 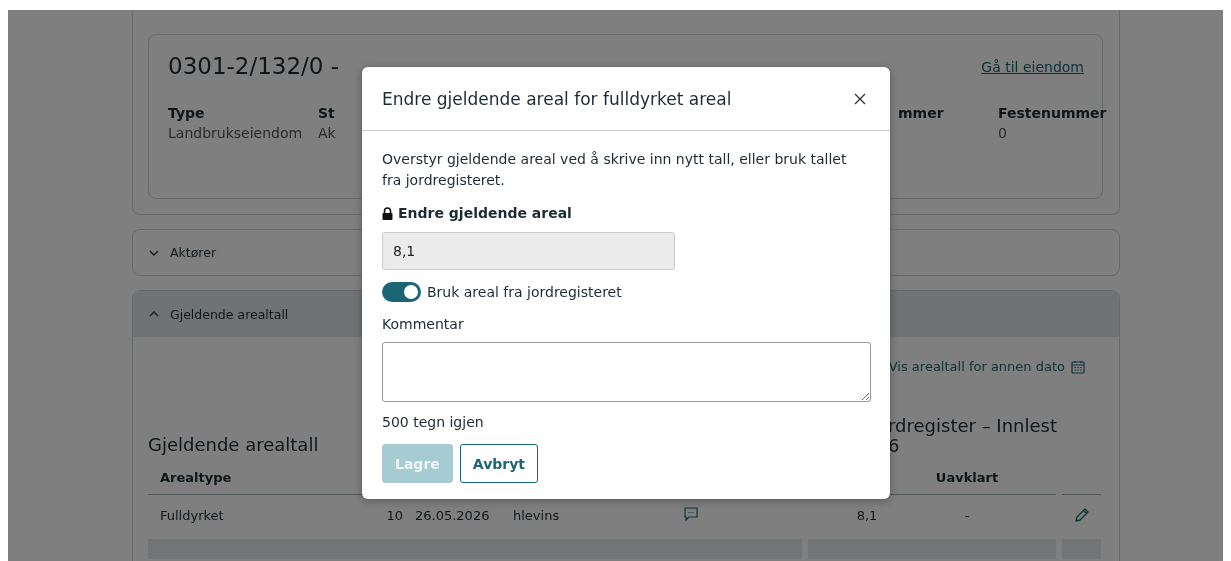 I want to click on field-label: Festenummer, so click(x=1052, y=113).